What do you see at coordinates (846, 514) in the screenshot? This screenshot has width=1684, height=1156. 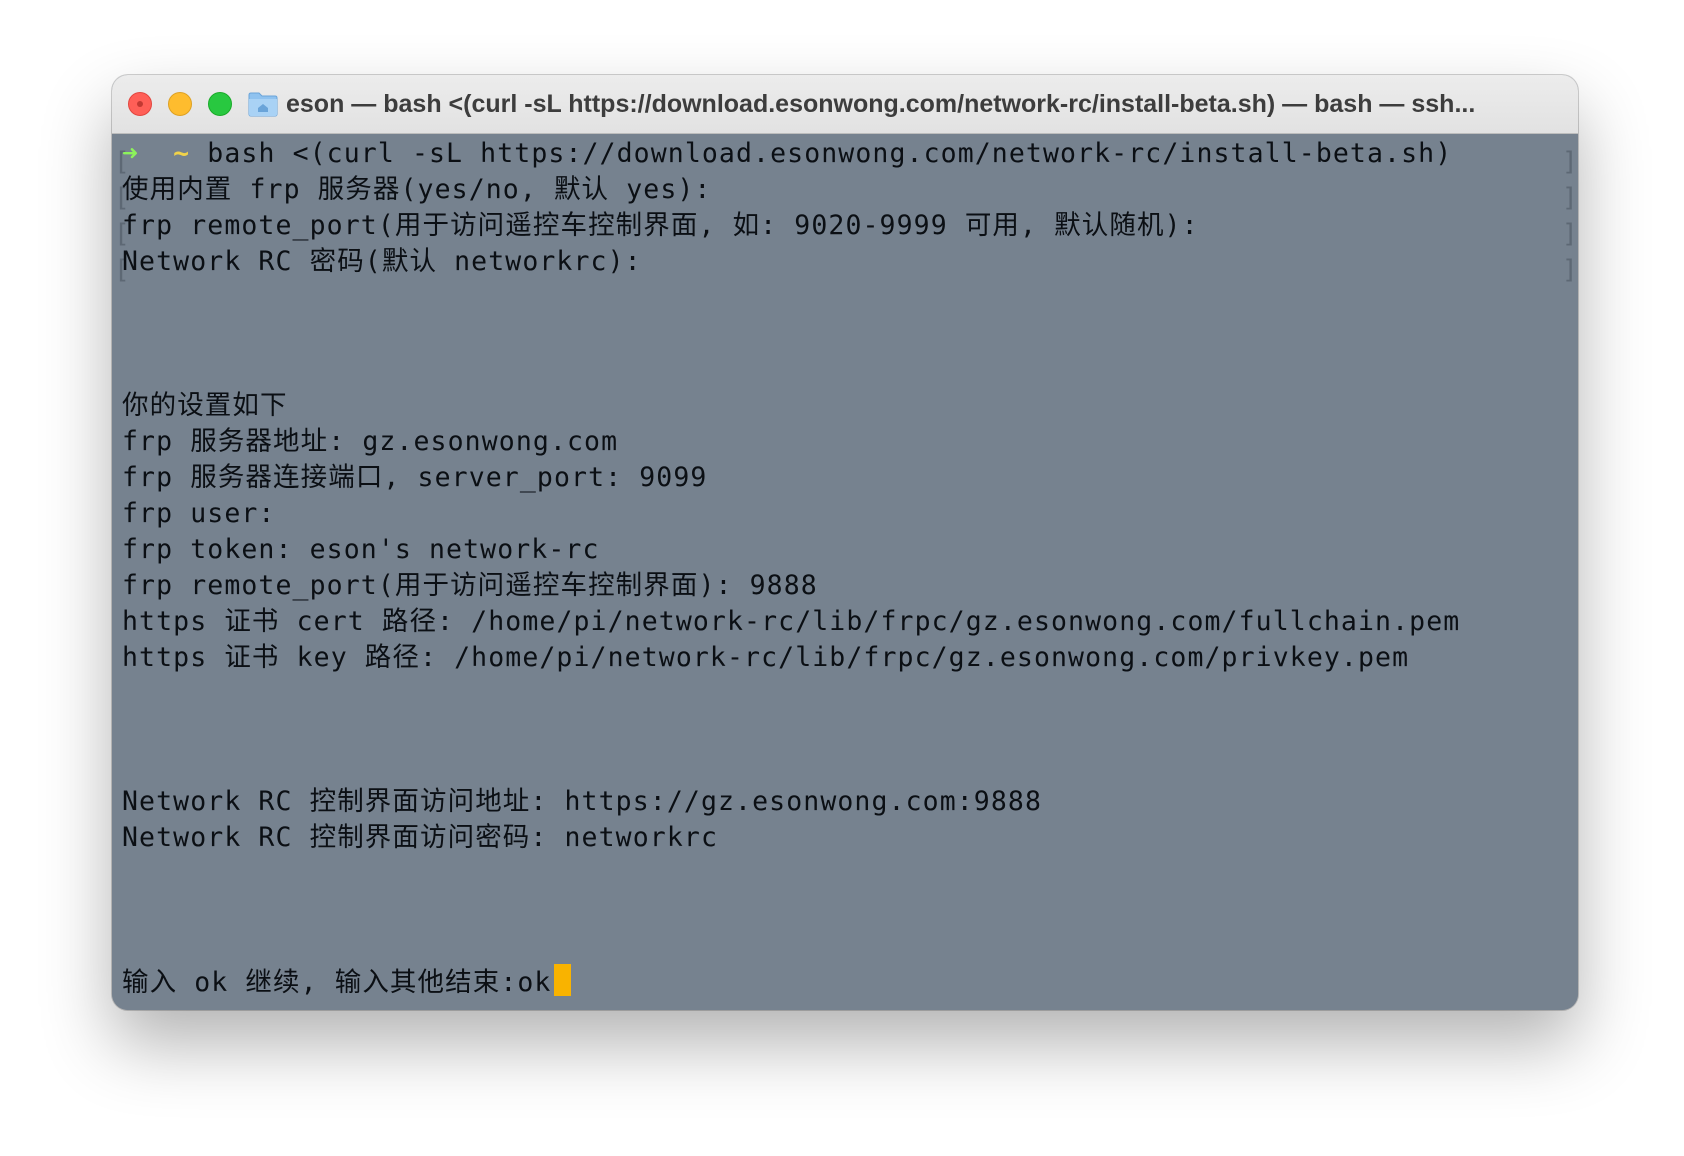 I see `terminal-line: frp user:` at bounding box center [846, 514].